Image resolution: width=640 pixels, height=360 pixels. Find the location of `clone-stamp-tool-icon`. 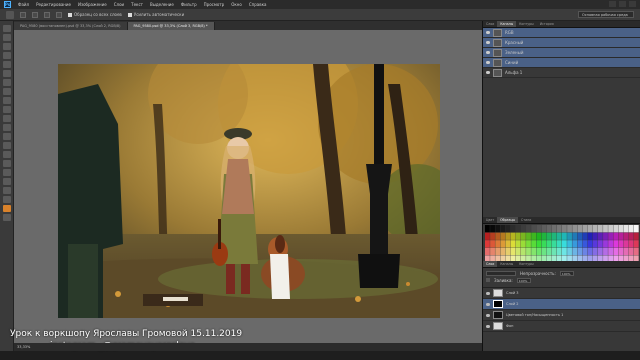

clone-stamp-tool-icon is located at coordinates (6, 100).